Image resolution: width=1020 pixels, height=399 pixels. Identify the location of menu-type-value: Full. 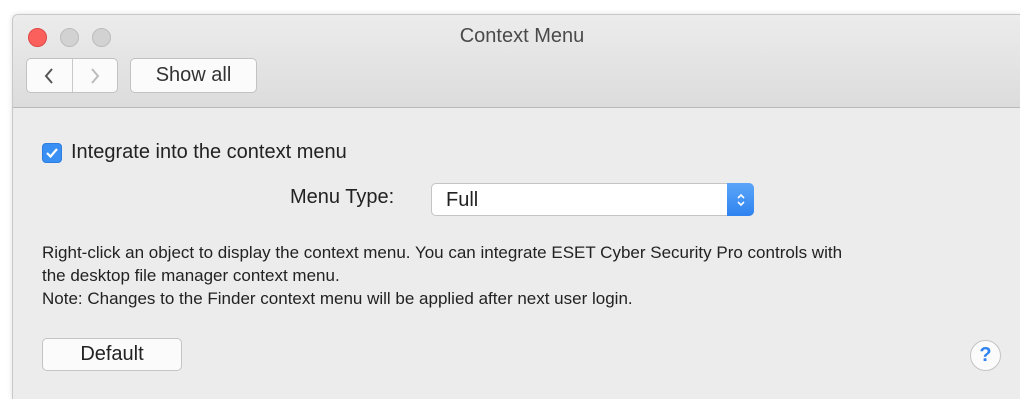
(462, 200).